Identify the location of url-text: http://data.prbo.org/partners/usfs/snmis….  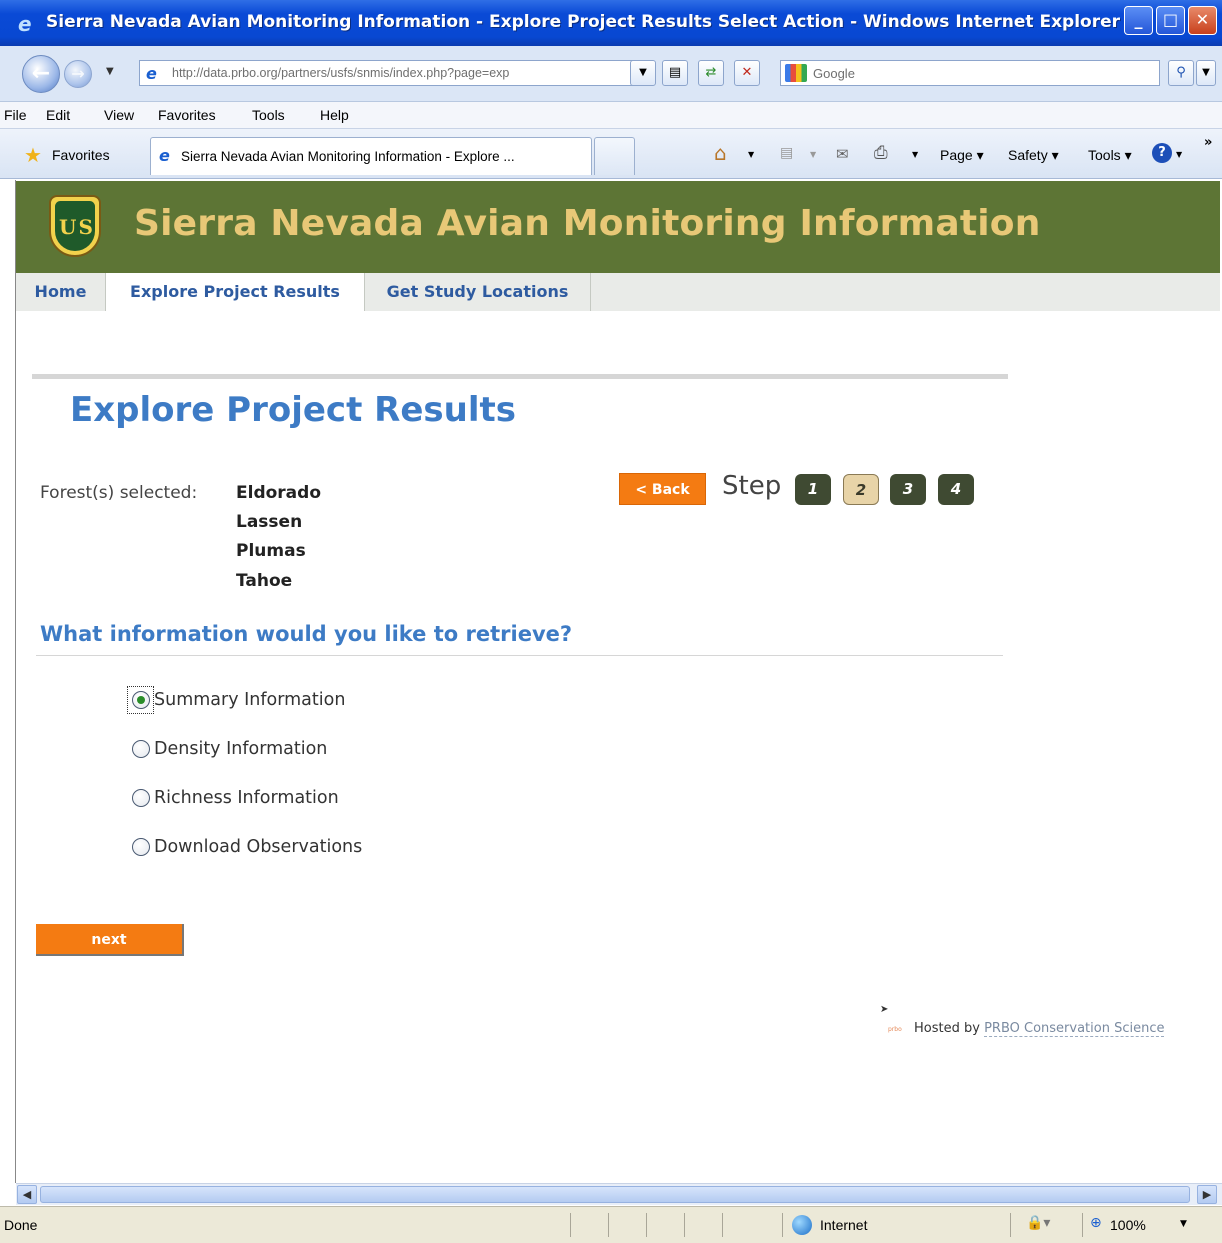
(341, 73).